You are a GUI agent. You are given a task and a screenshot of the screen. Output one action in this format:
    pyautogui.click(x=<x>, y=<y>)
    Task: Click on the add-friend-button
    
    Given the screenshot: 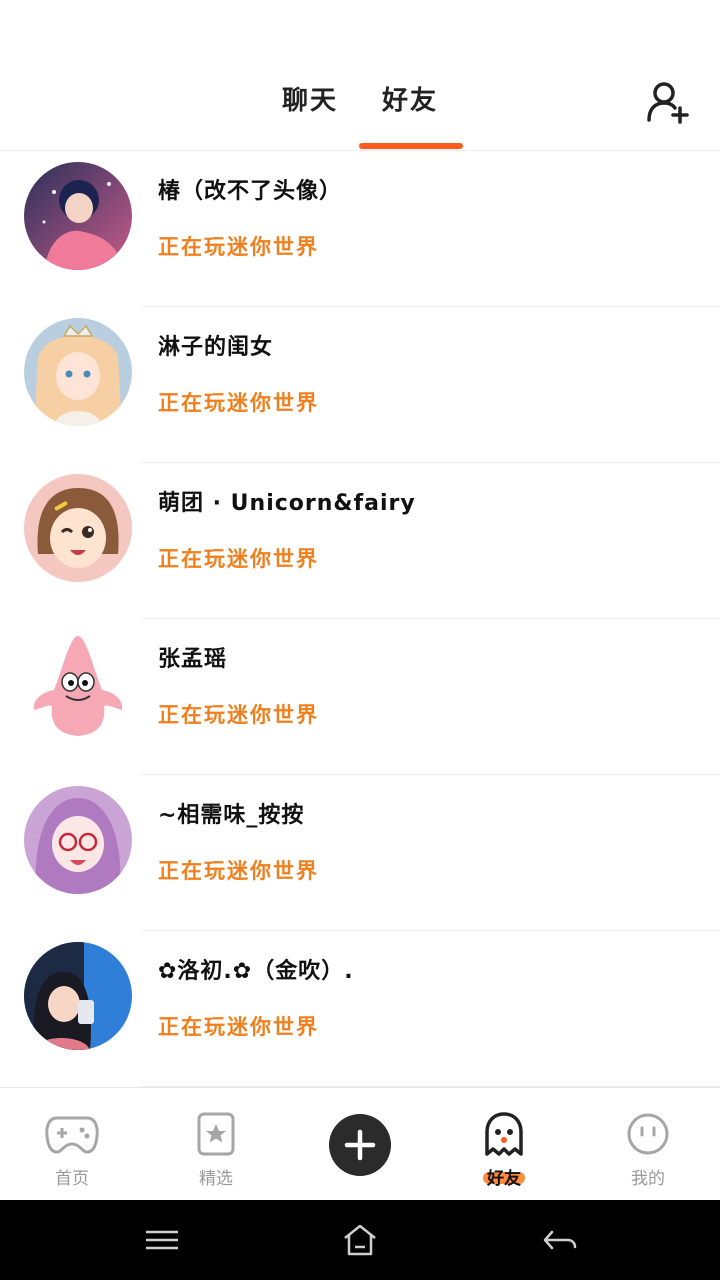 What is the action you would take?
    pyautogui.click(x=668, y=102)
    